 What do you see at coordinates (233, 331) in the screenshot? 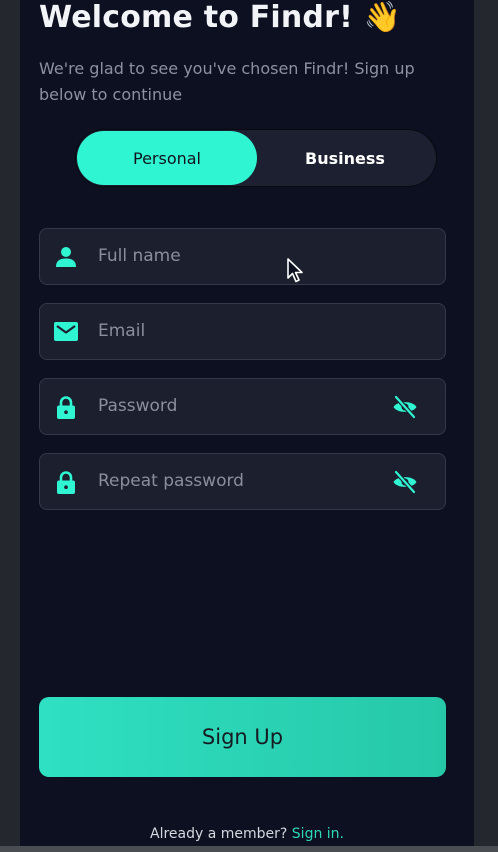
I see `email-input` at bounding box center [233, 331].